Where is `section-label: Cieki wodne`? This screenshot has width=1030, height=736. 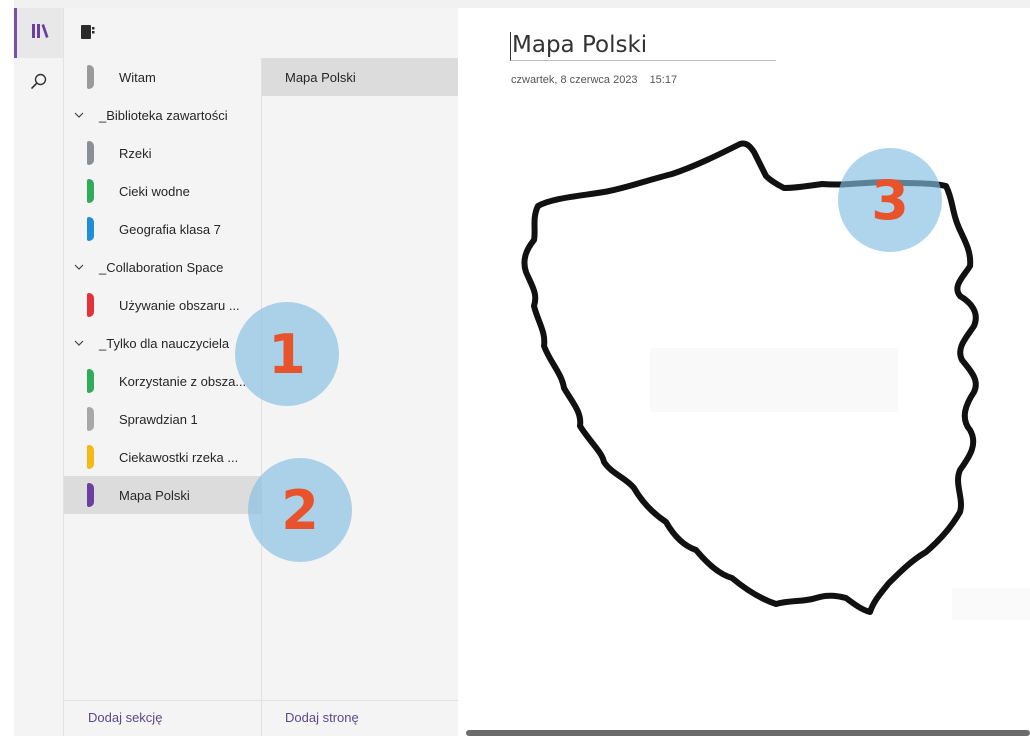
section-label: Cieki wodne is located at coordinates (154, 191).